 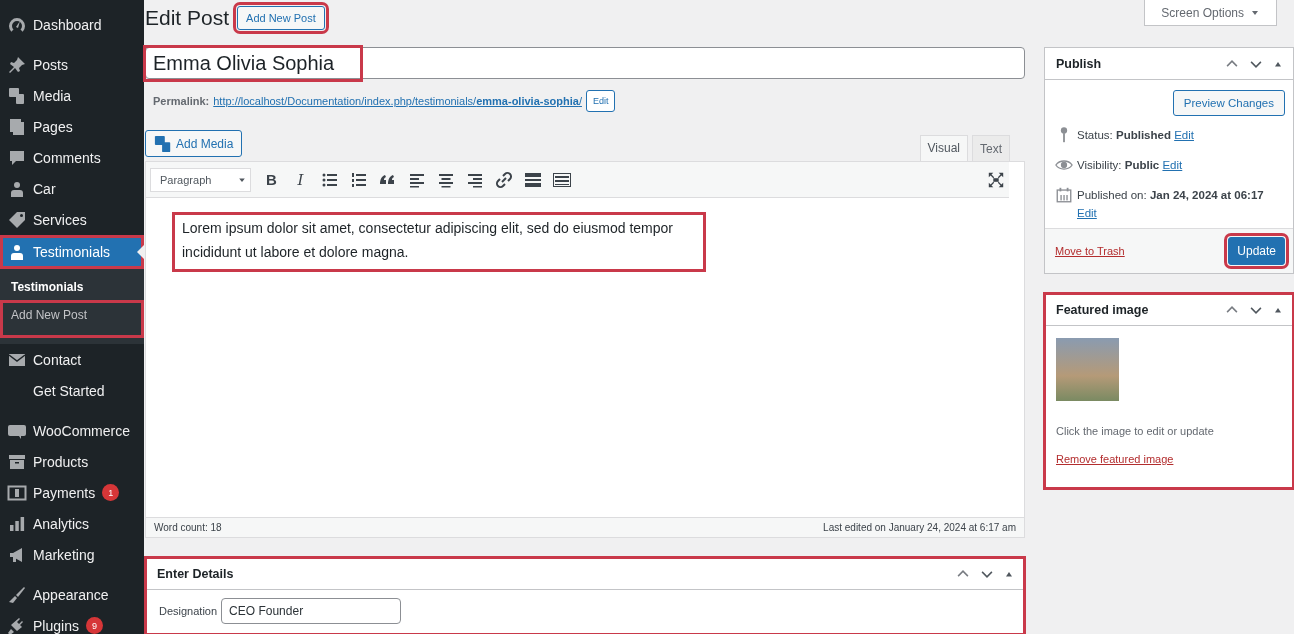 What do you see at coordinates (72, 622) in the screenshot?
I see `sidebar-item: Plugins 9` at bounding box center [72, 622].